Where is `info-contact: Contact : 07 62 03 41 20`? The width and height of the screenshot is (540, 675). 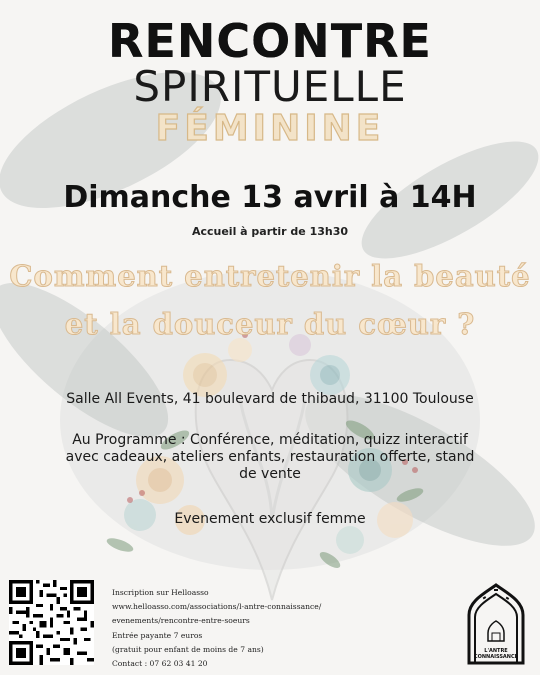 info-contact: Contact : 07 62 03 41 20 is located at coordinates (160, 664).